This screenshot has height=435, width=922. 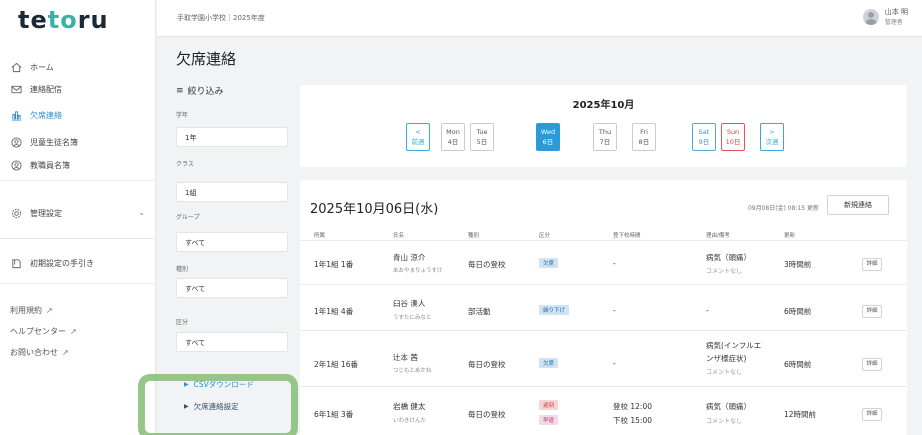 I want to click on contact-link: お問い合わせ ↗, so click(x=39, y=352).